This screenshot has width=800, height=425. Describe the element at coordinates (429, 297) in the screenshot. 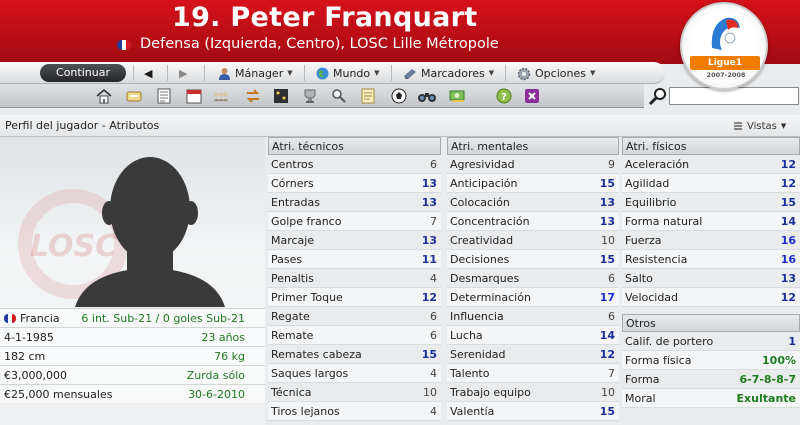

I see `attribute-value: 12` at that location.